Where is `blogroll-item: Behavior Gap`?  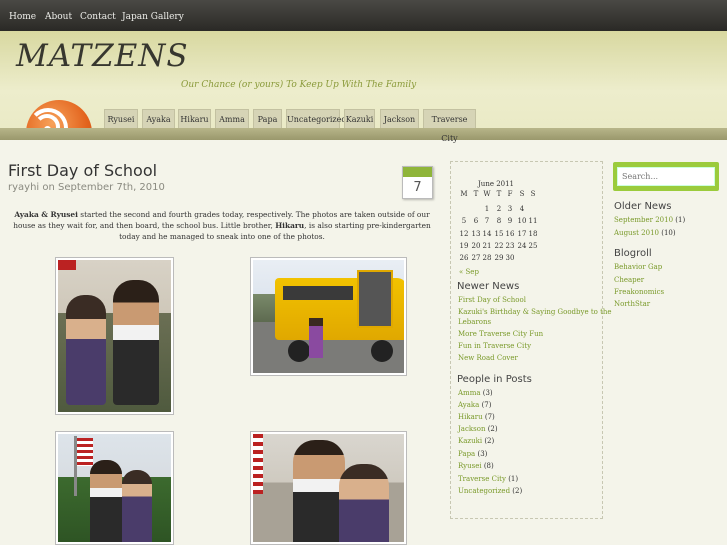
blogroll-item: Behavior Gap is located at coordinates (638, 267).